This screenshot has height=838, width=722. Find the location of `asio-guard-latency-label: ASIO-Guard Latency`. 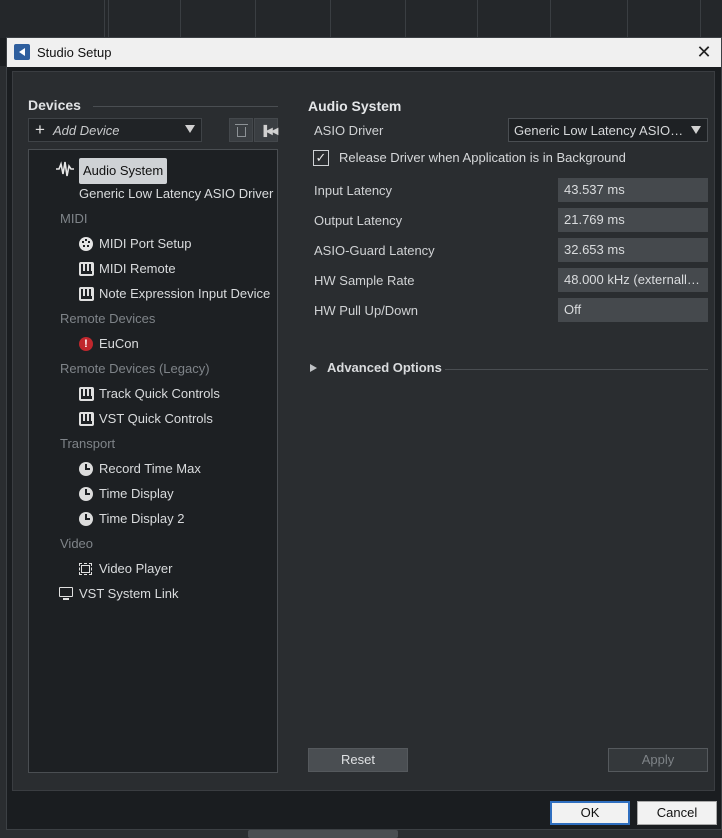

asio-guard-latency-label: ASIO-Guard Latency is located at coordinates (374, 250).